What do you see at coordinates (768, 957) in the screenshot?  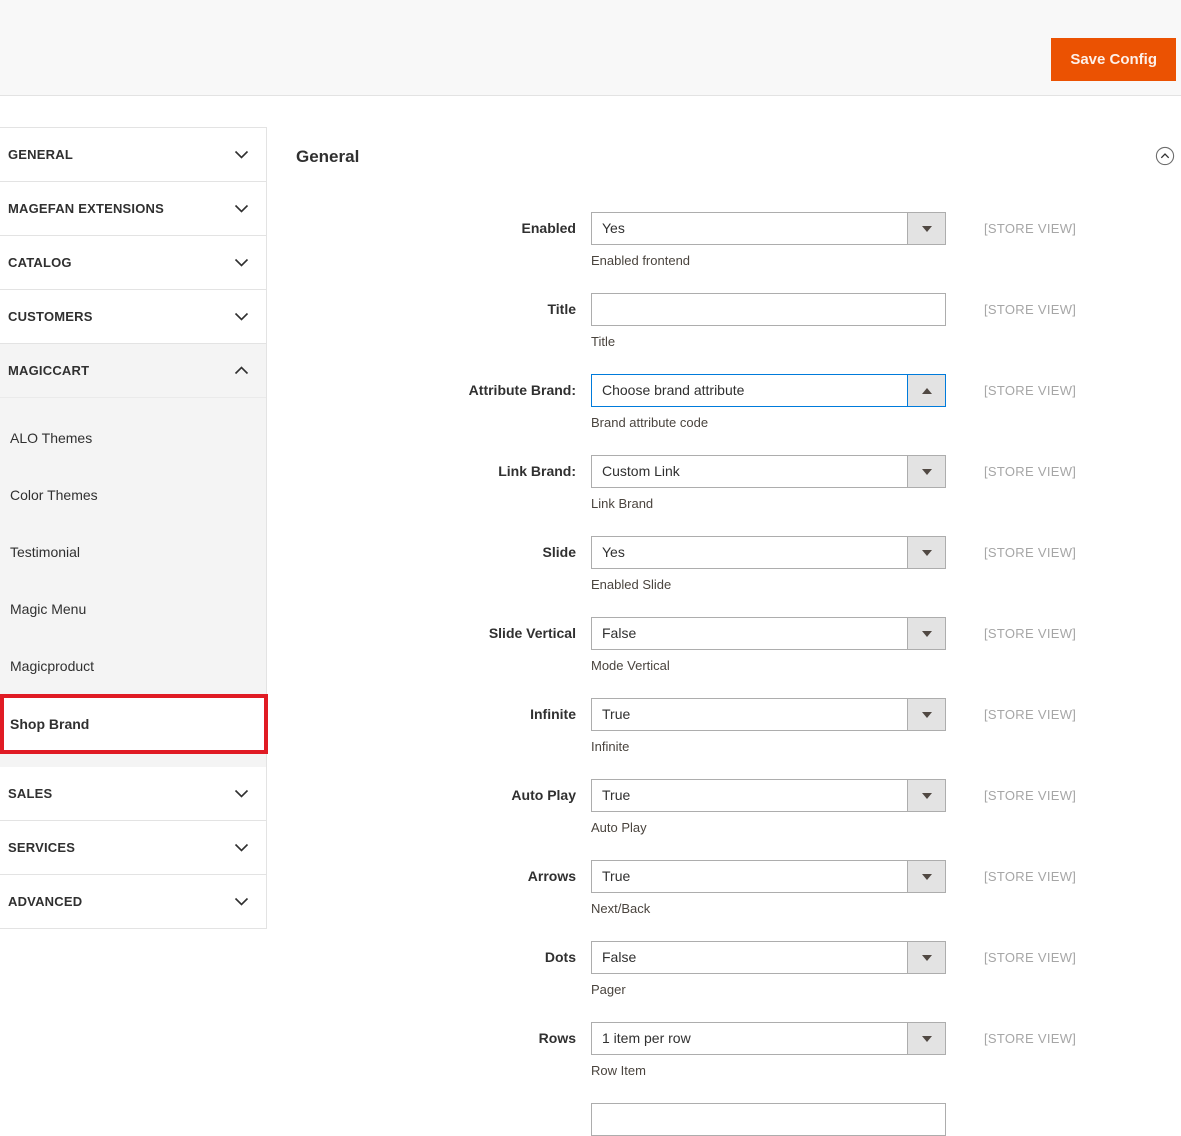 I see `dots-select: False` at bounding box center [768, 957].